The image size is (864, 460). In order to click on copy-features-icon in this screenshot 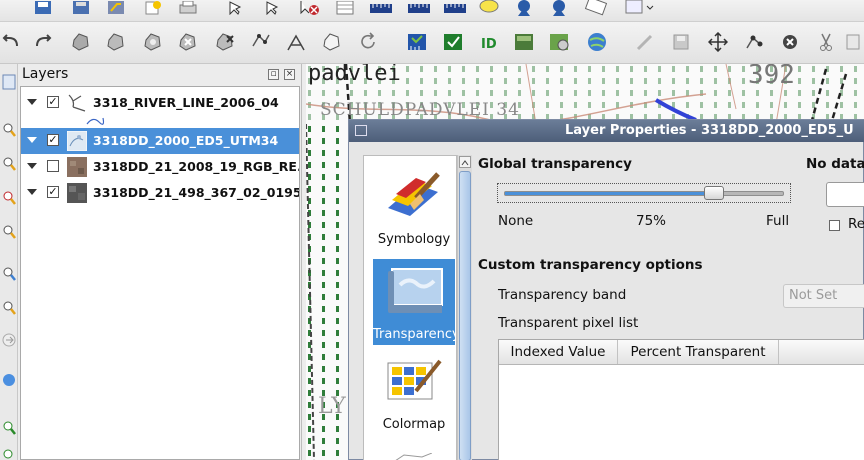, I will do `click(854, 42)`.